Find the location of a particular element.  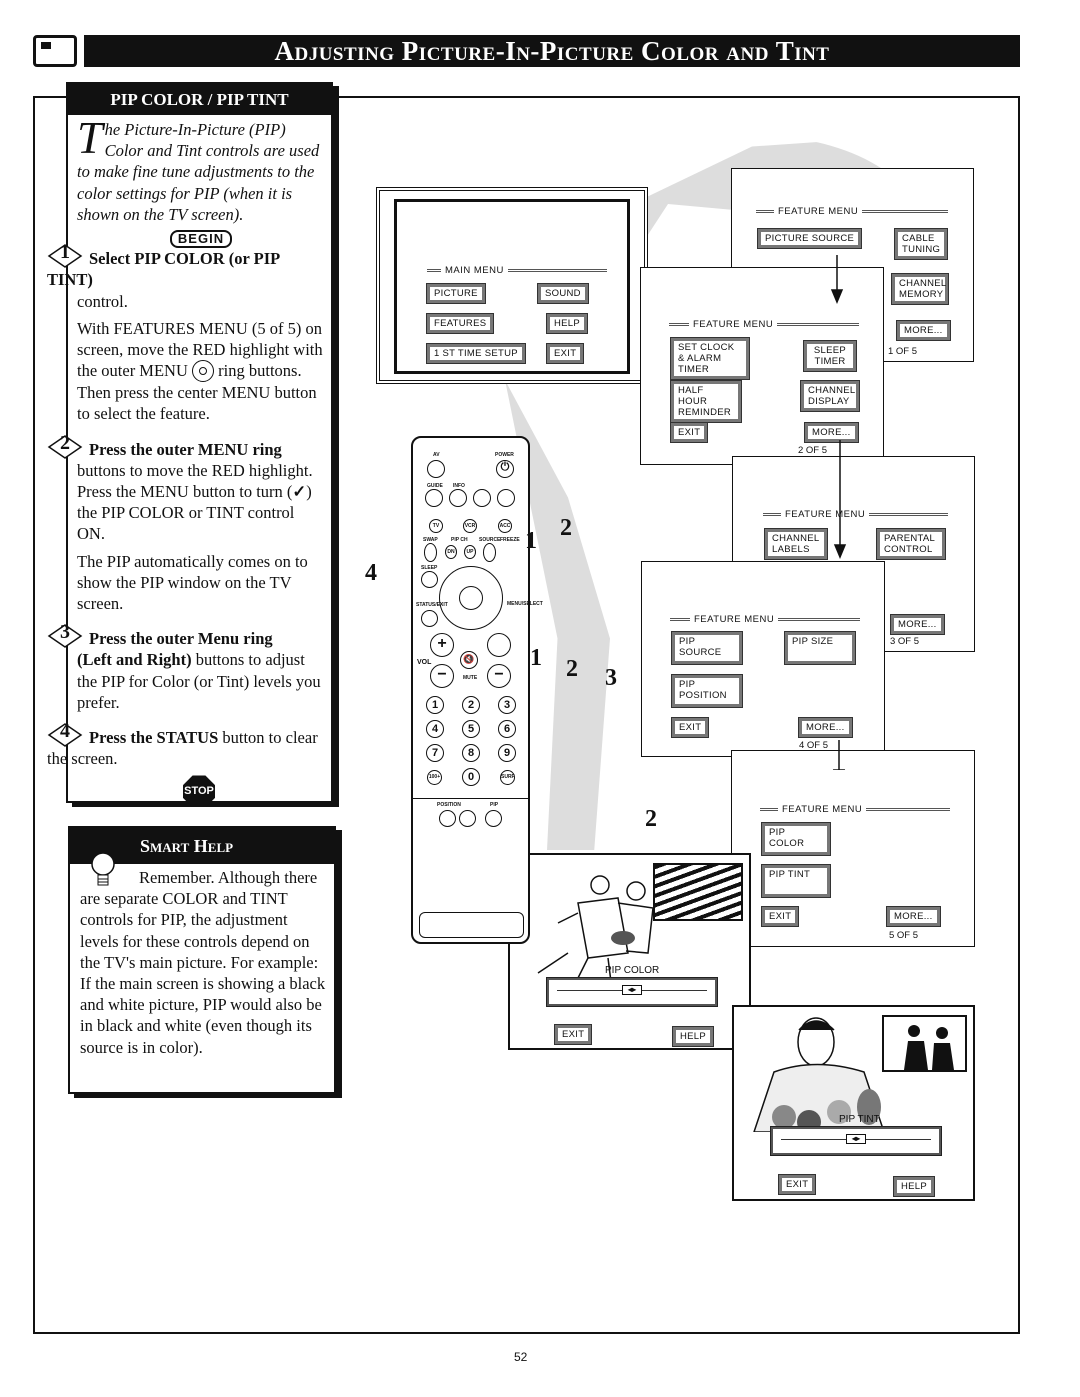

pip-tint-screen: PIP TINT ◂▸ EXIT HELP is located at coordinates (853, 1103).